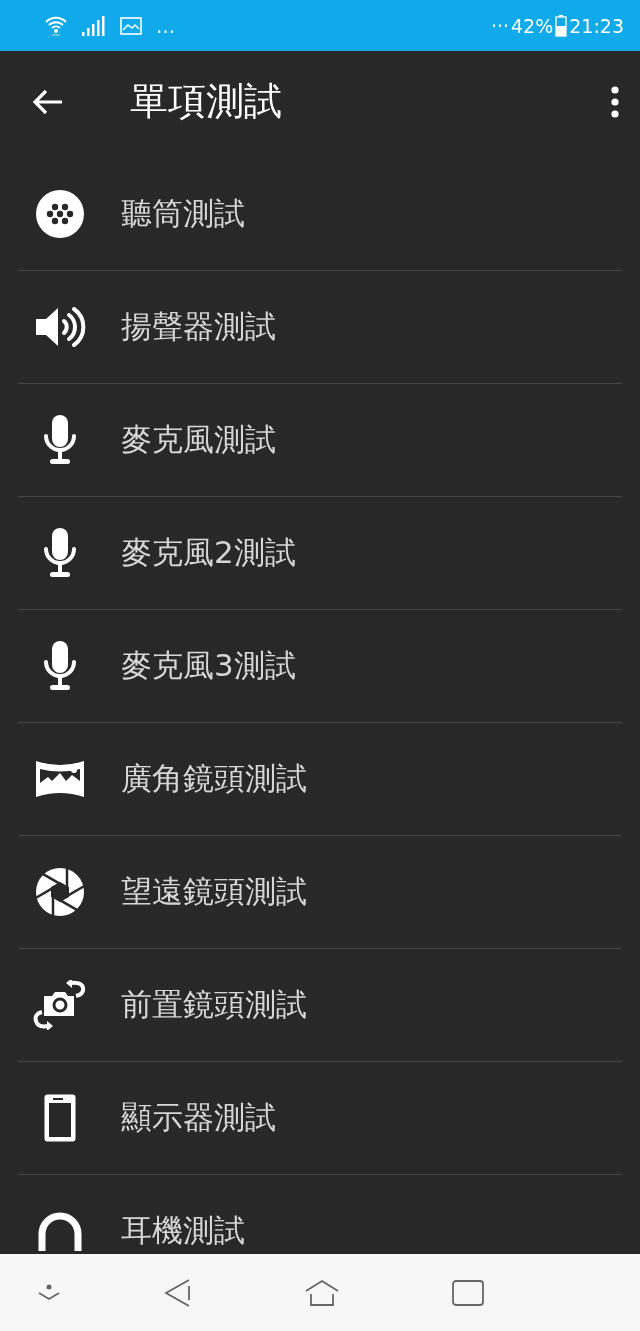 This screenshot has height=1331, width=640. Describe the element at coordinates (596, 25) in the screenshot. I see `clock: 21:23` at that location.